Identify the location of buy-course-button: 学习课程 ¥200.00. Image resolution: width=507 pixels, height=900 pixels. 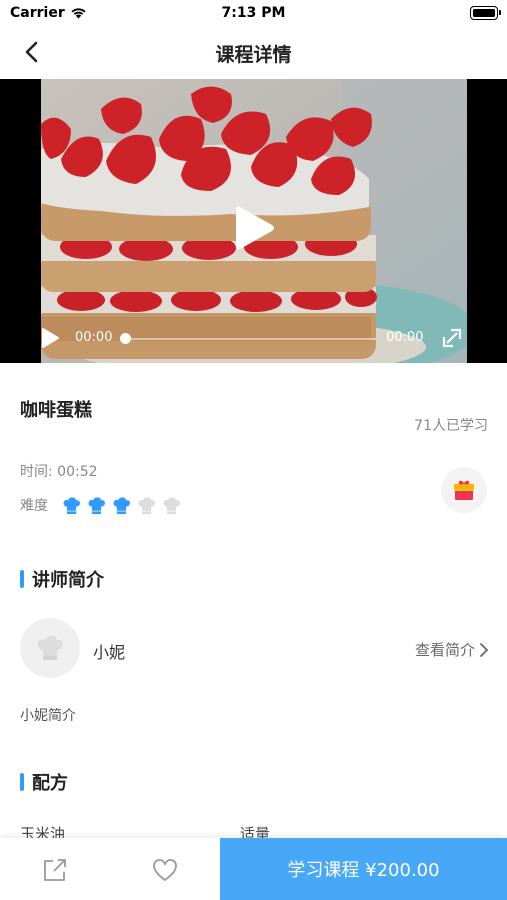
(363, 869).